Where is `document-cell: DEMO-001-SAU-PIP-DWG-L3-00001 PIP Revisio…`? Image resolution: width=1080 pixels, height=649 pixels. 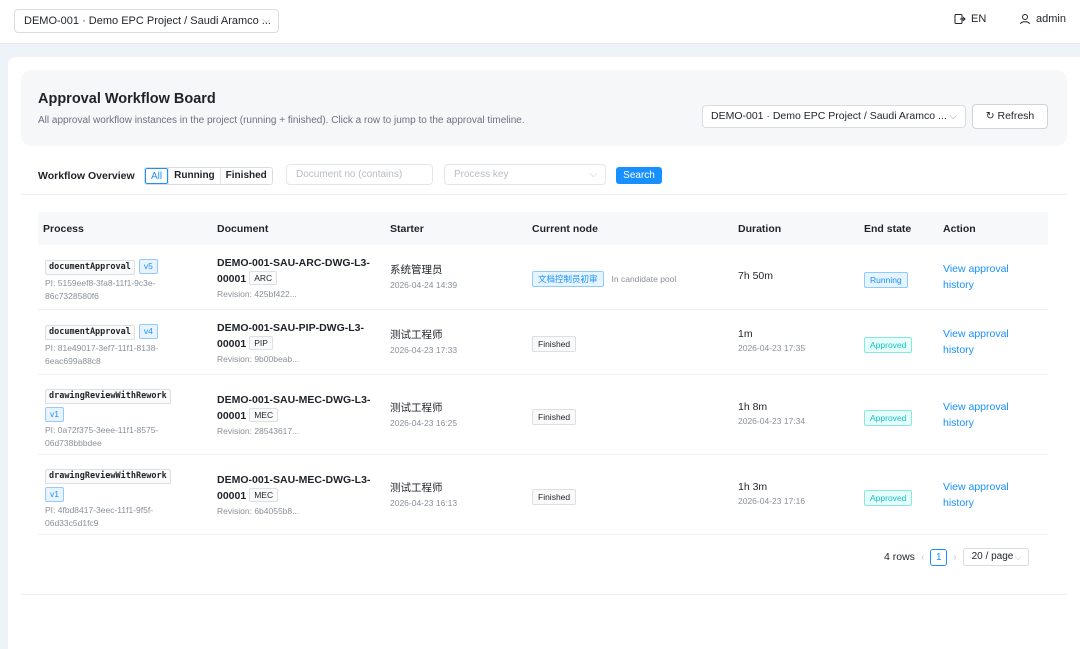 document-cell: DEMO-001-SAU-PIP-DWG-L3-00001 PIP Revisio… is located at coordinates (302, 342).